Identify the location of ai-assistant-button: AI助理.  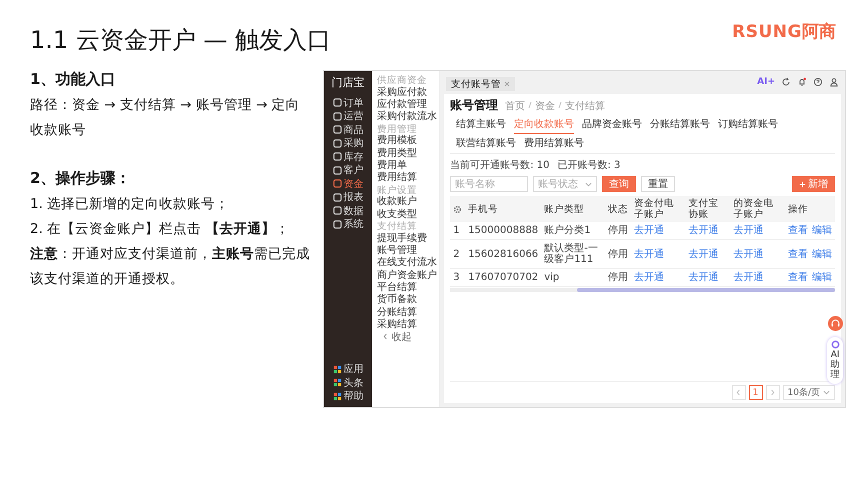
(835, 360).